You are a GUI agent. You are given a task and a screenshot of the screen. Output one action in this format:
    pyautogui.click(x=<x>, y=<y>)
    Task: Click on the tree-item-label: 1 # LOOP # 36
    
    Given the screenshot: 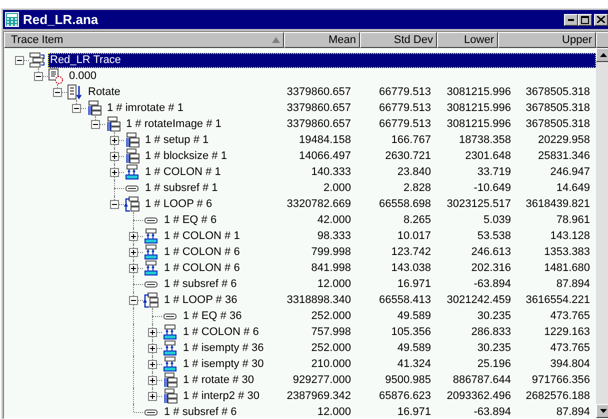 What is the action you would take?
    pyautogui.click(x=201, y=300)
    